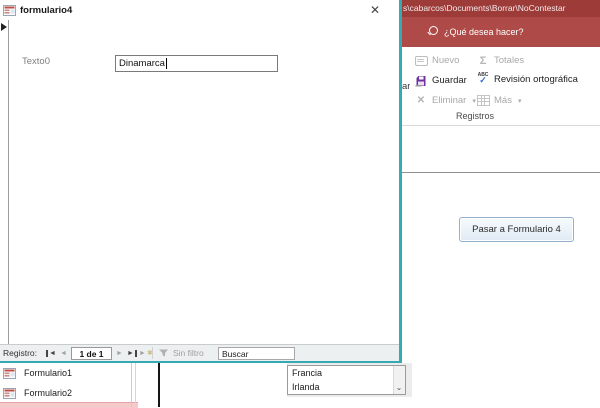 The width and height of the screenshot is (600, 408). Describe the element at coordinates (36, 61) in the screenshot. I see `texto0-label: Texto0` at that location.